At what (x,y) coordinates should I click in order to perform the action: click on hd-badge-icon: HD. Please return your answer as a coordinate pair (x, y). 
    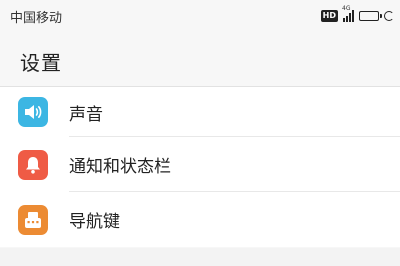
    Looking at the image, I should click on (329, 16).